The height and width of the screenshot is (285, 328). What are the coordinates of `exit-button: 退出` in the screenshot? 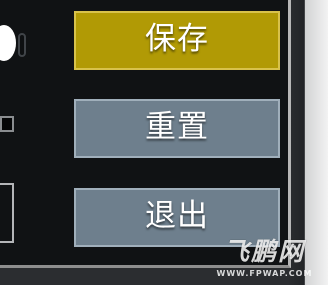 It's located at (177, 217).